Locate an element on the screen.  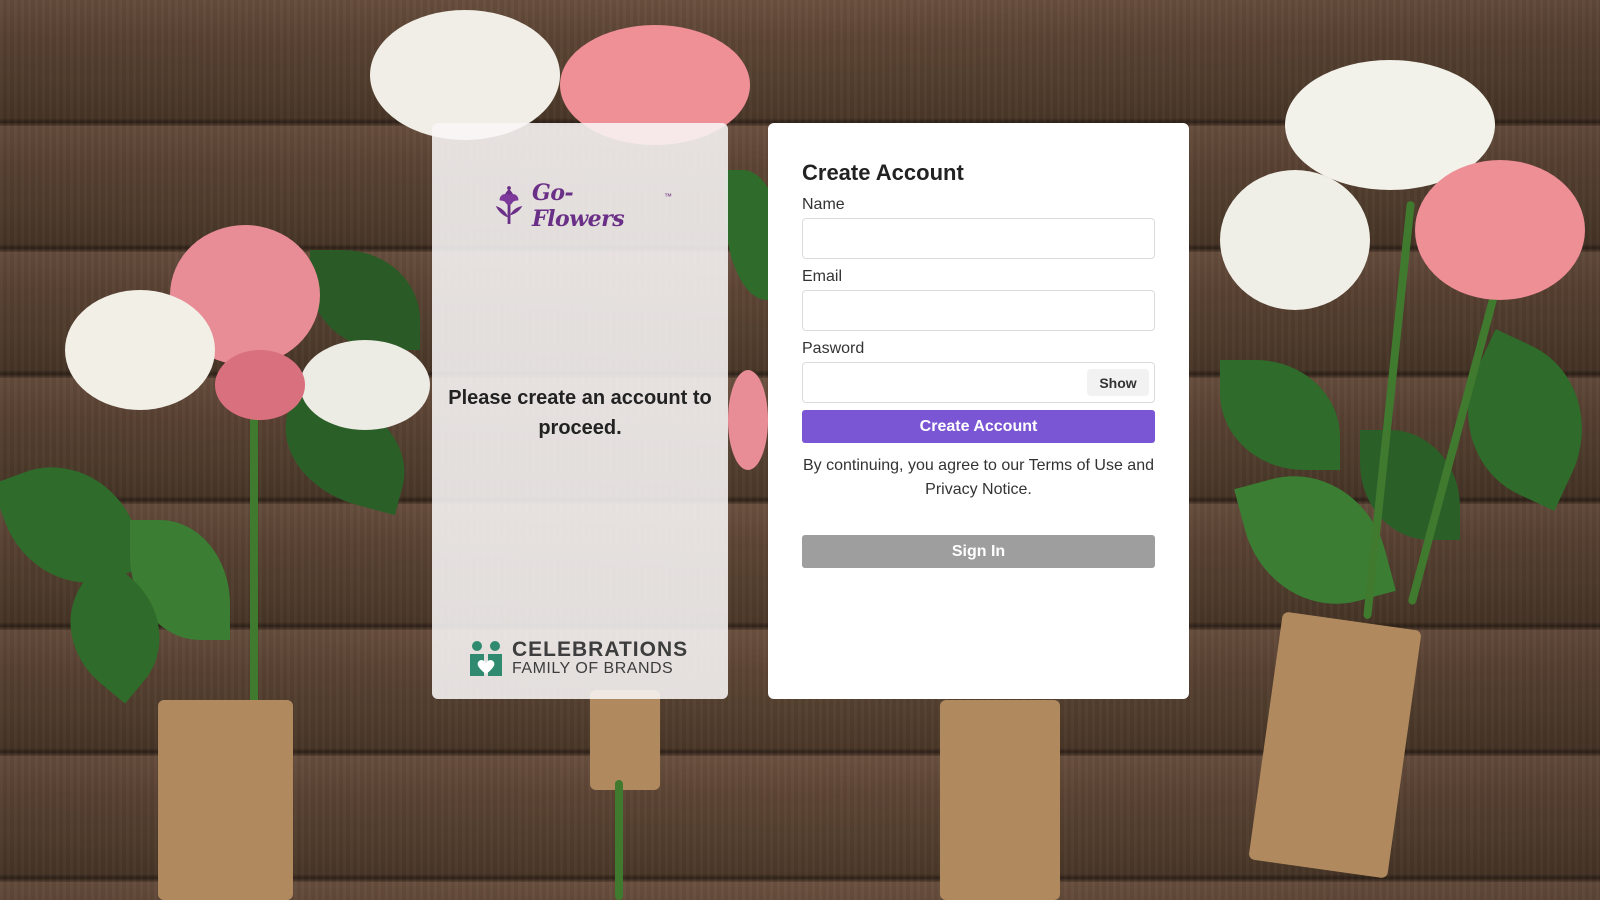
go-flowers-logo: Go-Flowers ™ is located at coordinates (582, 206).